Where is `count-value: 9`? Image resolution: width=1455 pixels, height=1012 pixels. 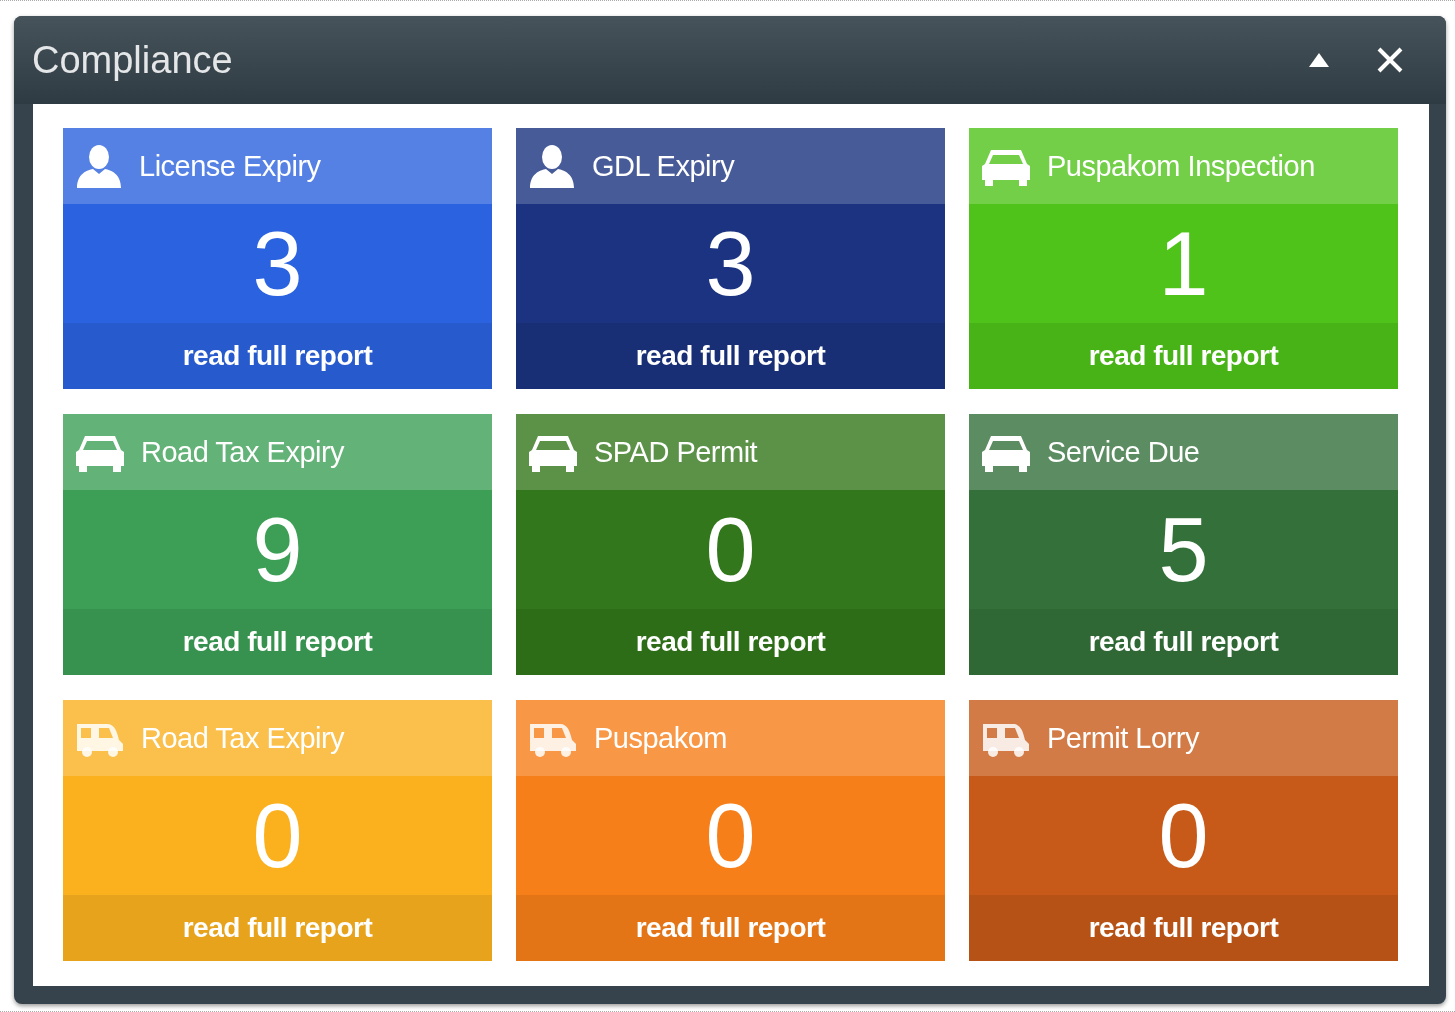
count-value: 9 is located at coordinates (277, 549).